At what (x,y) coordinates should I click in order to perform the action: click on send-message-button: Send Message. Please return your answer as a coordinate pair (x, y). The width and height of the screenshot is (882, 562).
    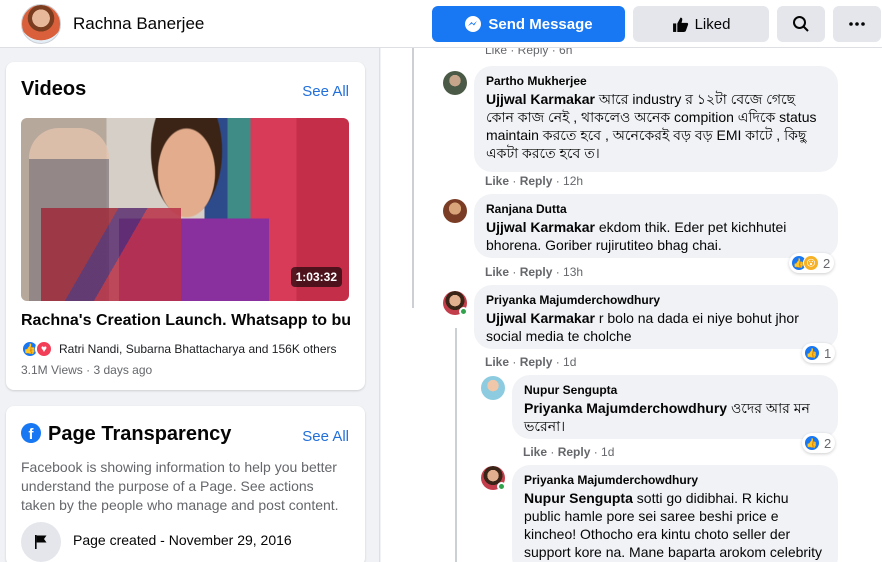
    Looking at the image, I should click on (528, 24).